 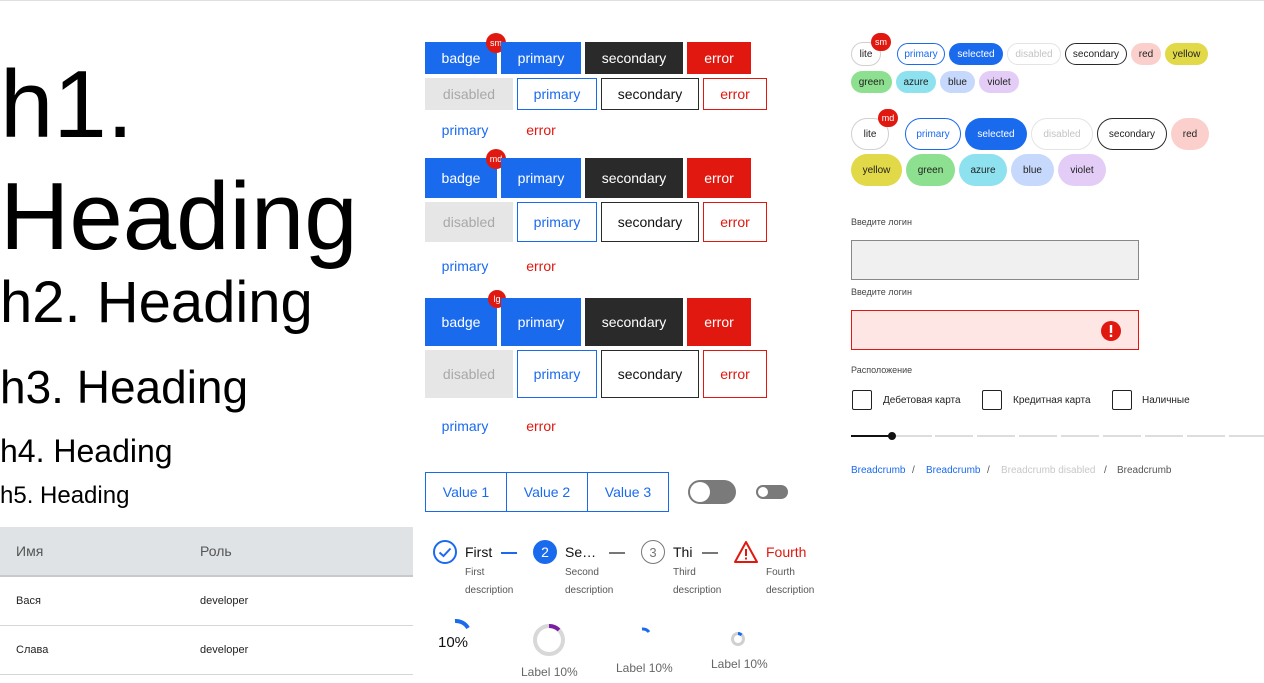 I want to click on breadcrumb-item-2: Breadcrumb, so click(x=953, y=470).